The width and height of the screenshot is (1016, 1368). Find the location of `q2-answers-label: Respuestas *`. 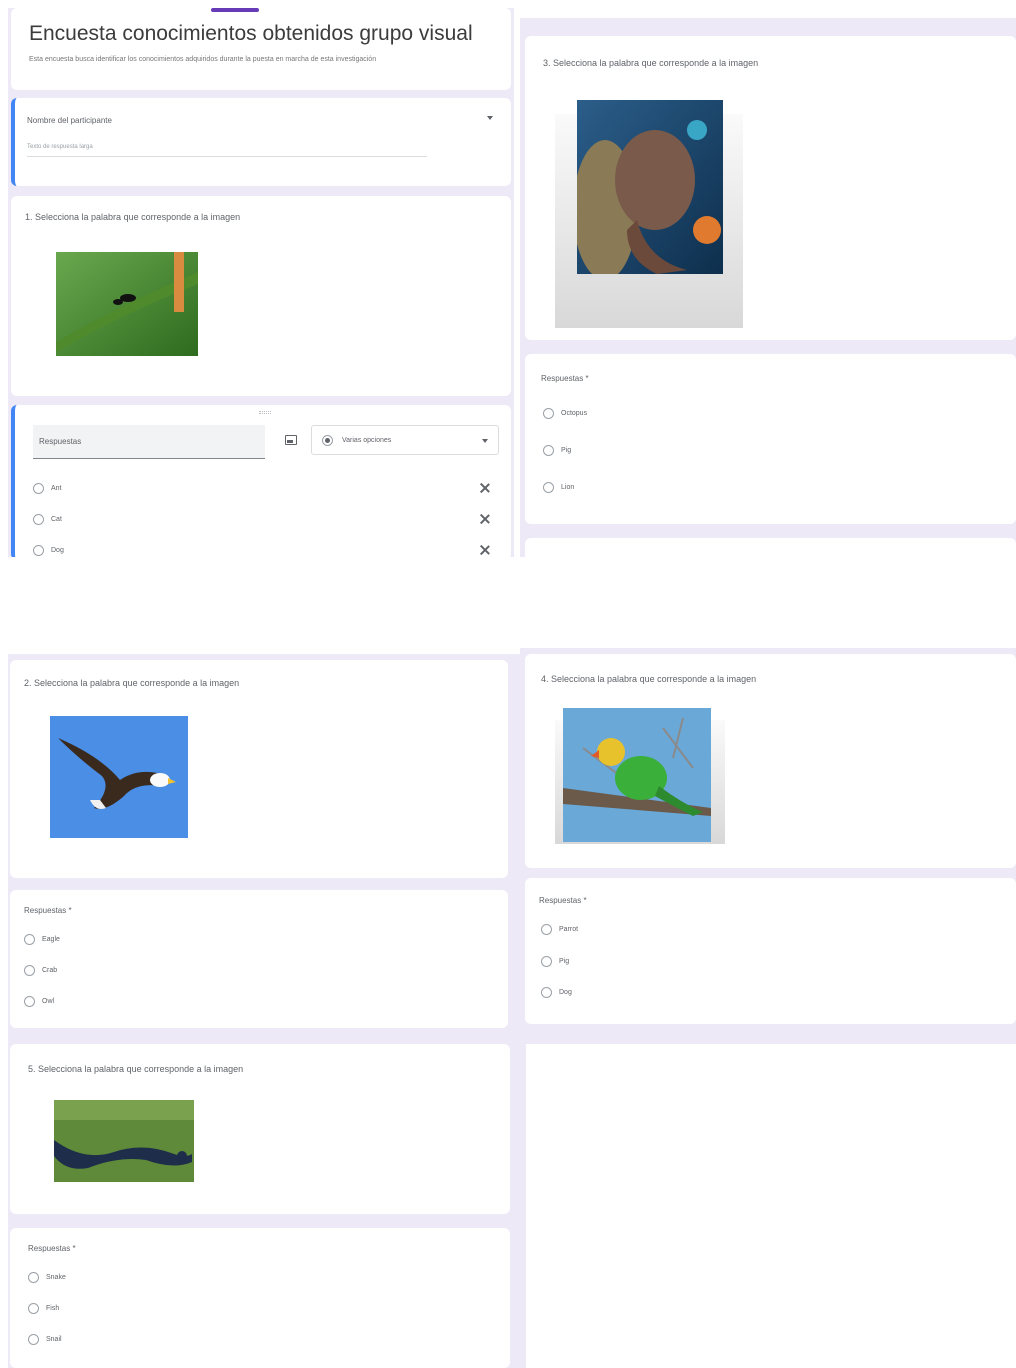

q2-answers-label: Respuestas * is located at coordinates (48, 910).